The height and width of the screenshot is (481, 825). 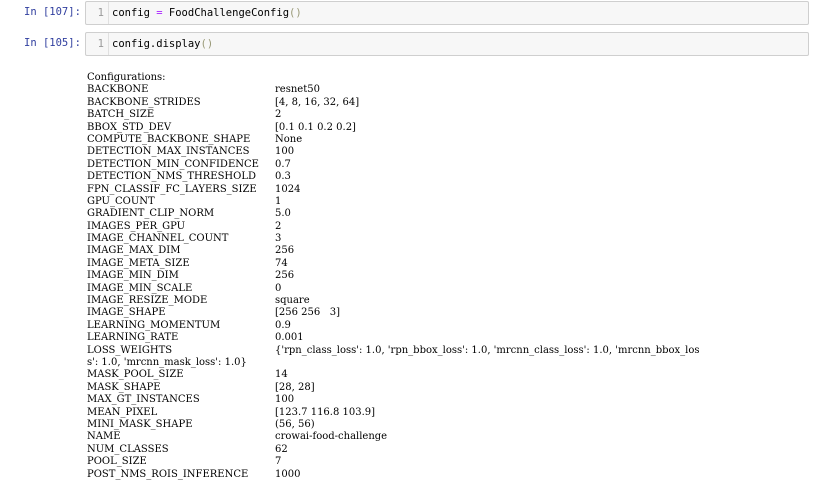 I want to click on config-row: BACKBONE resnet50, so click(x=449, y=90).